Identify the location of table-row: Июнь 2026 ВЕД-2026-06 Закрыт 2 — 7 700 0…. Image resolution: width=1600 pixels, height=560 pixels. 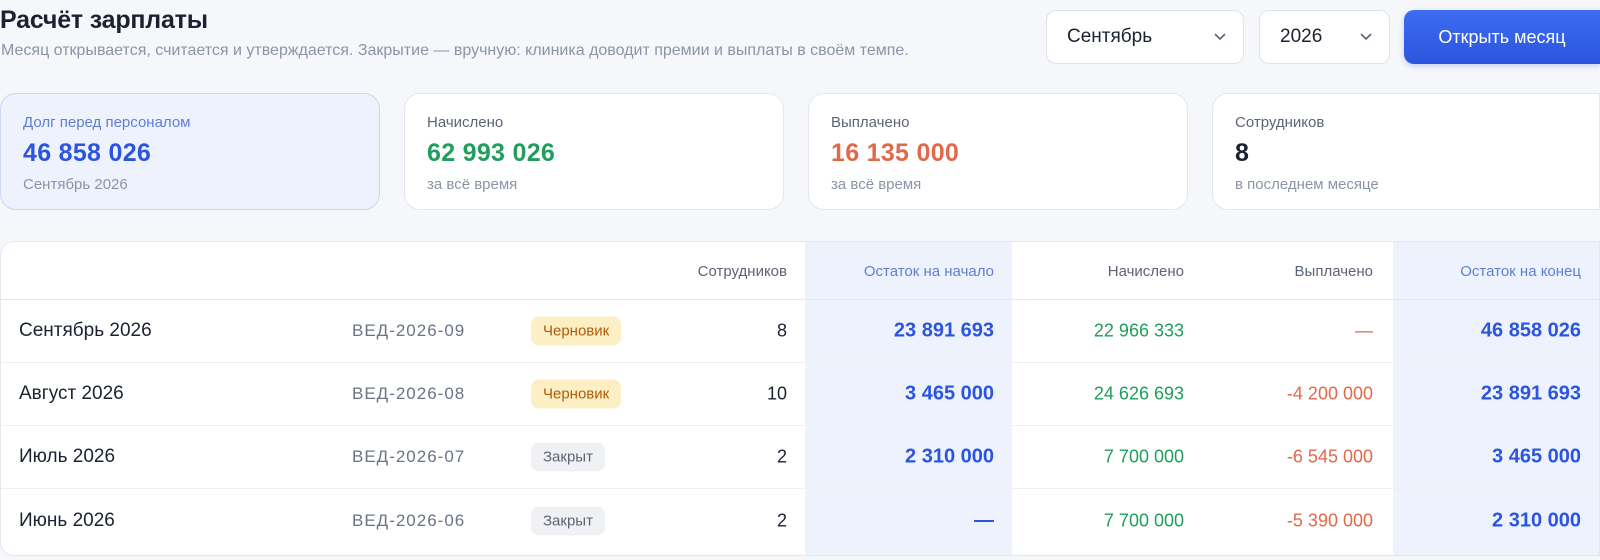
(800, 520).